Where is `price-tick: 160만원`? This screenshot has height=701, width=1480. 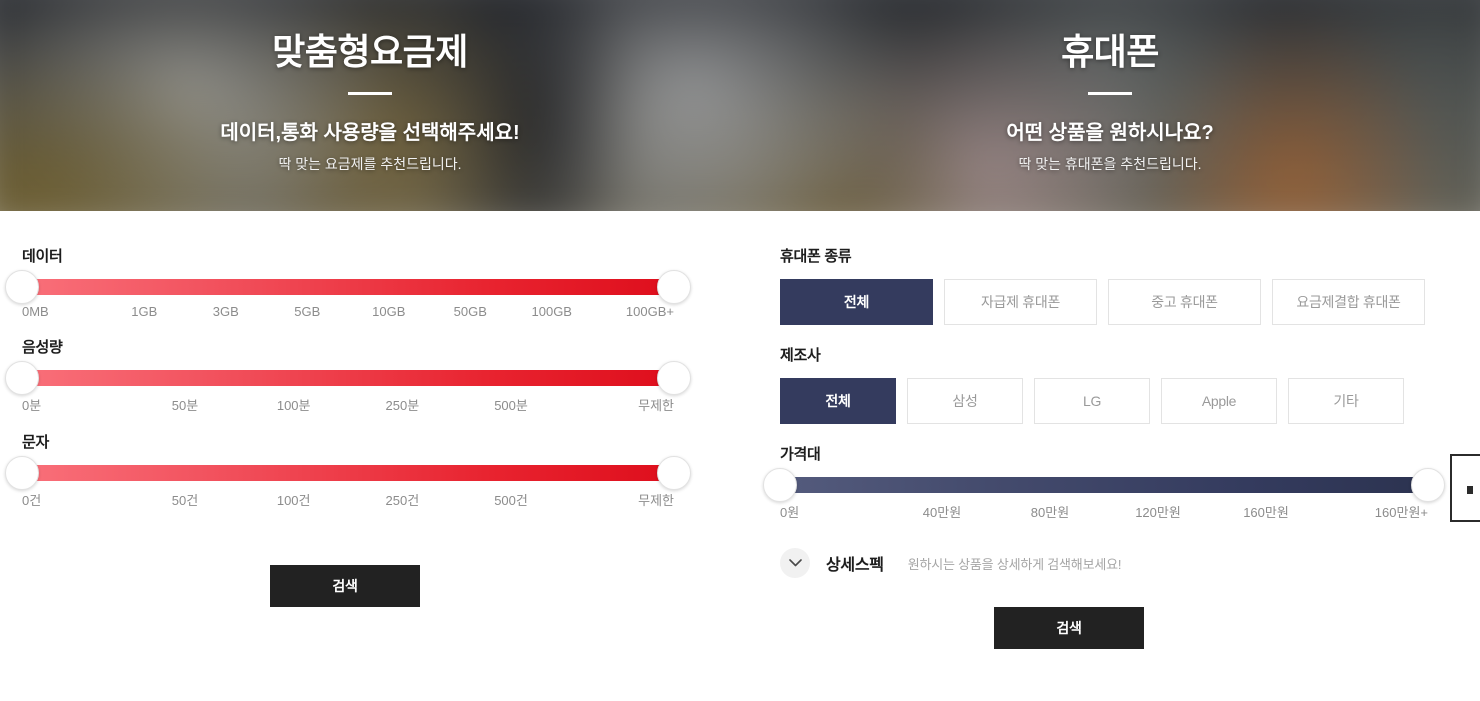
price-tick: 160만원 is located at coordinates (1266, 512).